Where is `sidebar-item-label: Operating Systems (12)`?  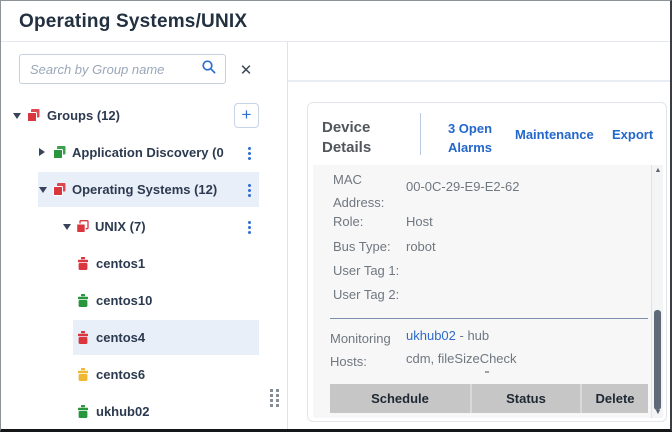
sidebar-item-label: Operating Systems (12) is located at coordinates (145, 189).